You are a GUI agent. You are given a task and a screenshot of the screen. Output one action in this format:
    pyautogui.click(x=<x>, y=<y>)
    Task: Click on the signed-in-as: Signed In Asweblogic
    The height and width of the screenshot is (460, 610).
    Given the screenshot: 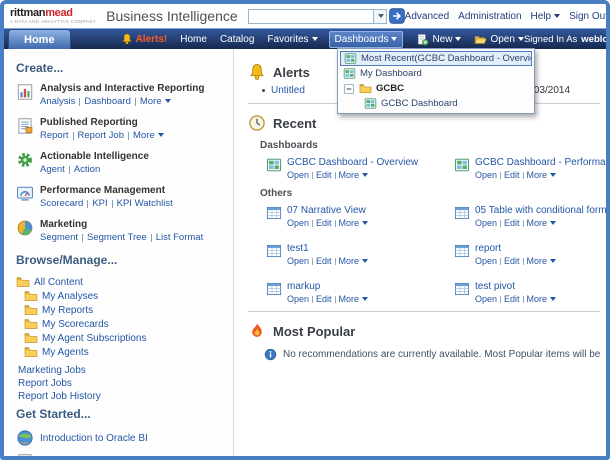 What is the action you would take?
    pyautogui.click(x=566, y=39)
    